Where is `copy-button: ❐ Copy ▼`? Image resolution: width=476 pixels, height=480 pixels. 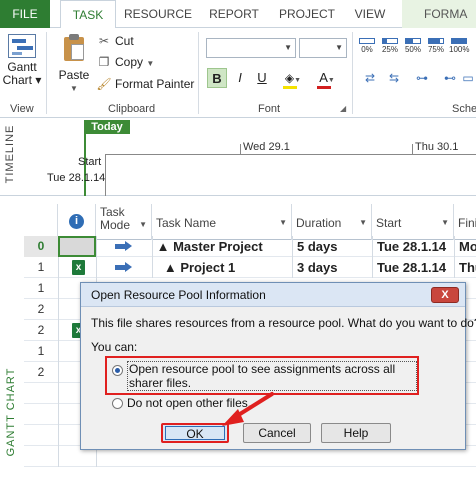
copy-button: ❐ Copy ▼ is located at coordinates (125, 62).